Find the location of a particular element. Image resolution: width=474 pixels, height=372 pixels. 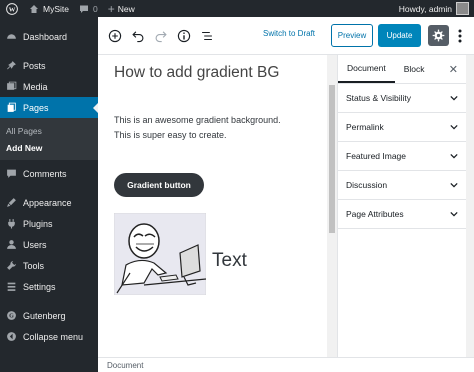

dashboard-icon is located at coordinates (11, 36).